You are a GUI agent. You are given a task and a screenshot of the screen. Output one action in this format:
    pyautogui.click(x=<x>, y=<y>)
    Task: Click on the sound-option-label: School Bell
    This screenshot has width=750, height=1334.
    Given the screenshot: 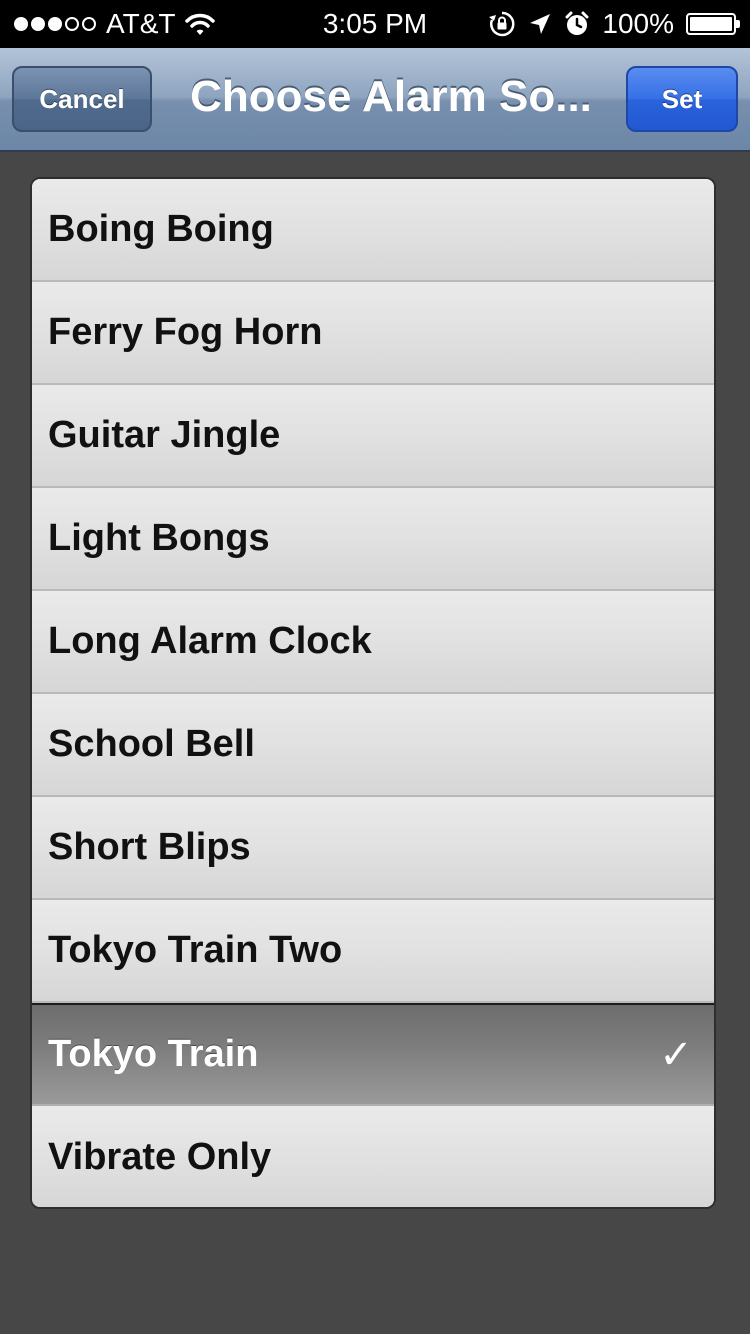 What is the action you would take?
    pyautogui.click(x=151, y=744)
    